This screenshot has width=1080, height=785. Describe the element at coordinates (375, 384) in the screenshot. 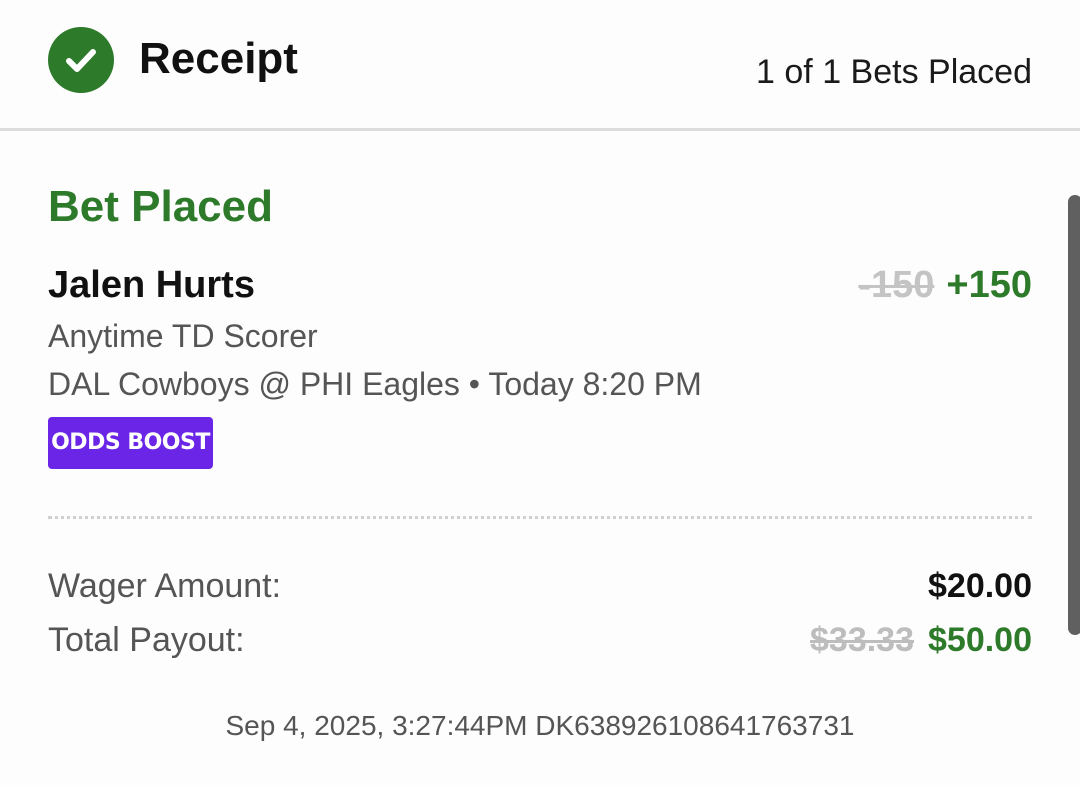

I see `event-info: DAL Cowboys @ PHI Eagles • Today 8:20 PM` at that location.